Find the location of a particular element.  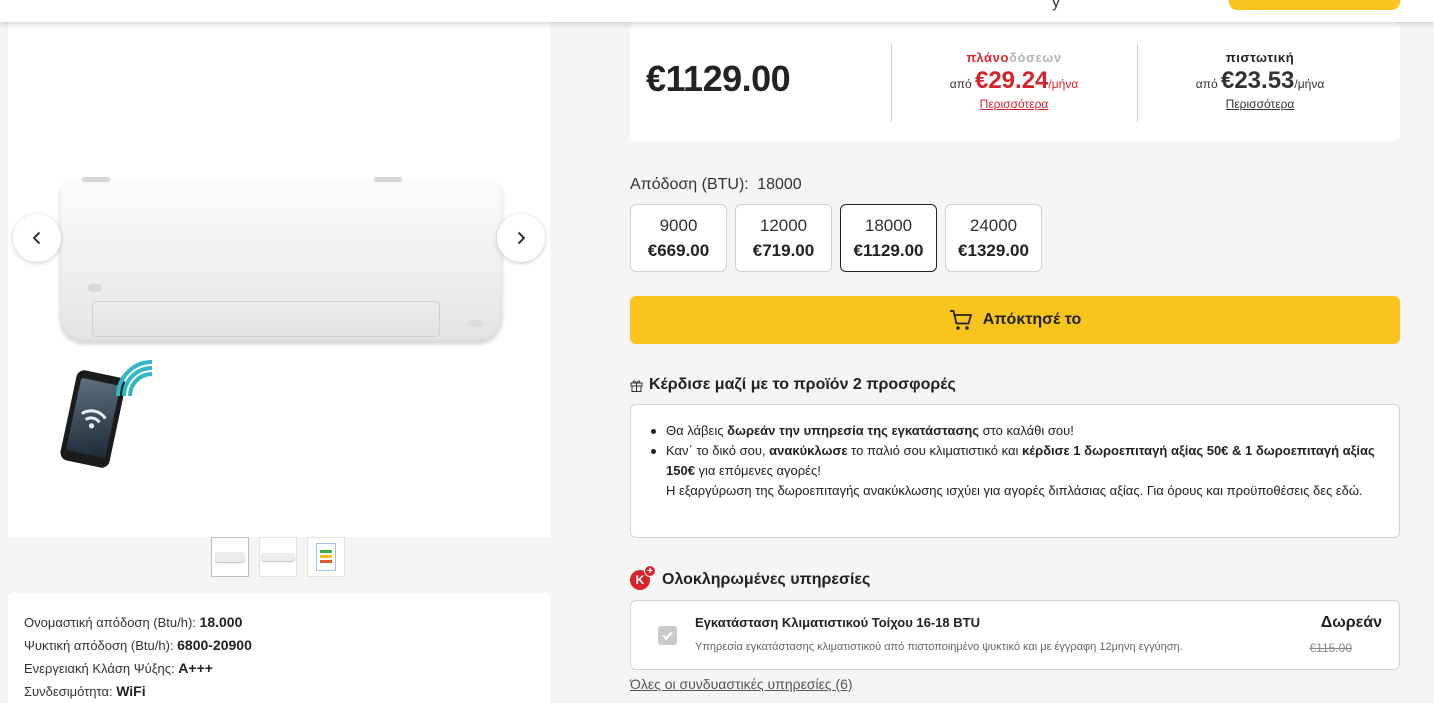

checkmark-icon is located at coordinates (667, 636).